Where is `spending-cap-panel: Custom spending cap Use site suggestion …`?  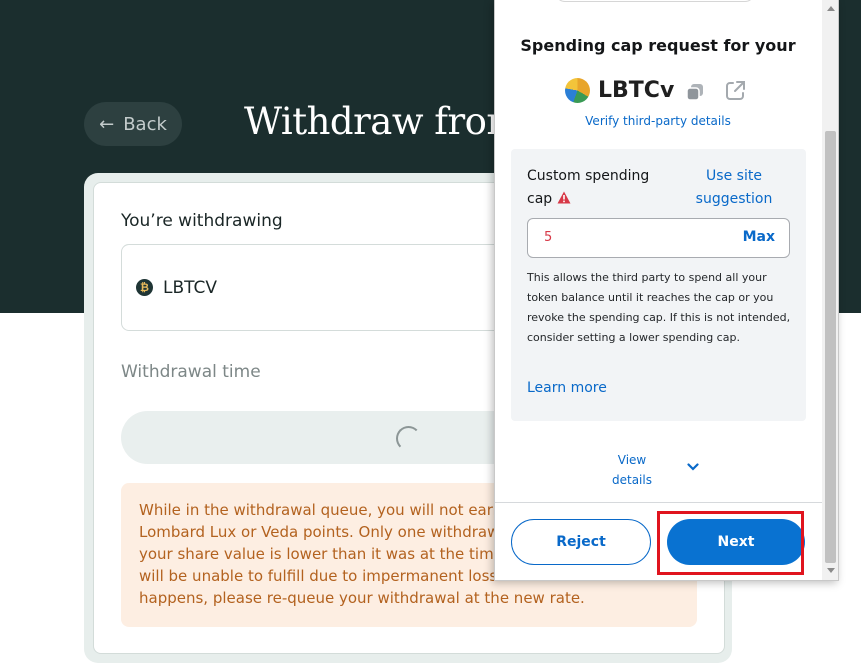
spending-cap-panel: Custom spending cap Use site suggestion … is located at coordinates (658, 285).